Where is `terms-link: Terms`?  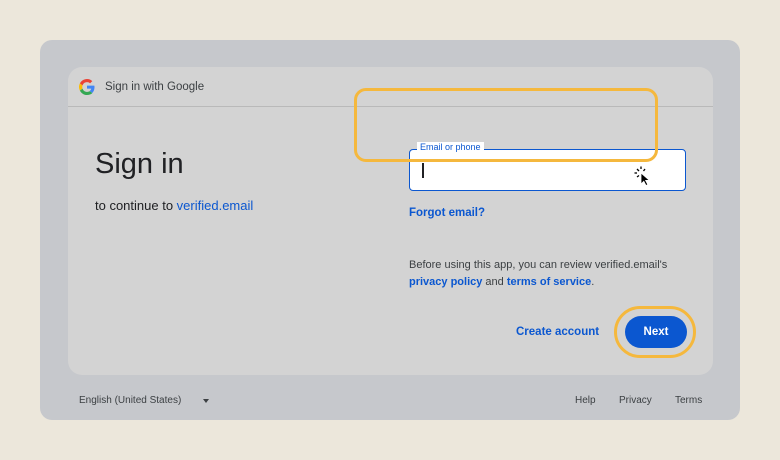 terms-link: Terms is located at coordinates (688, 400).